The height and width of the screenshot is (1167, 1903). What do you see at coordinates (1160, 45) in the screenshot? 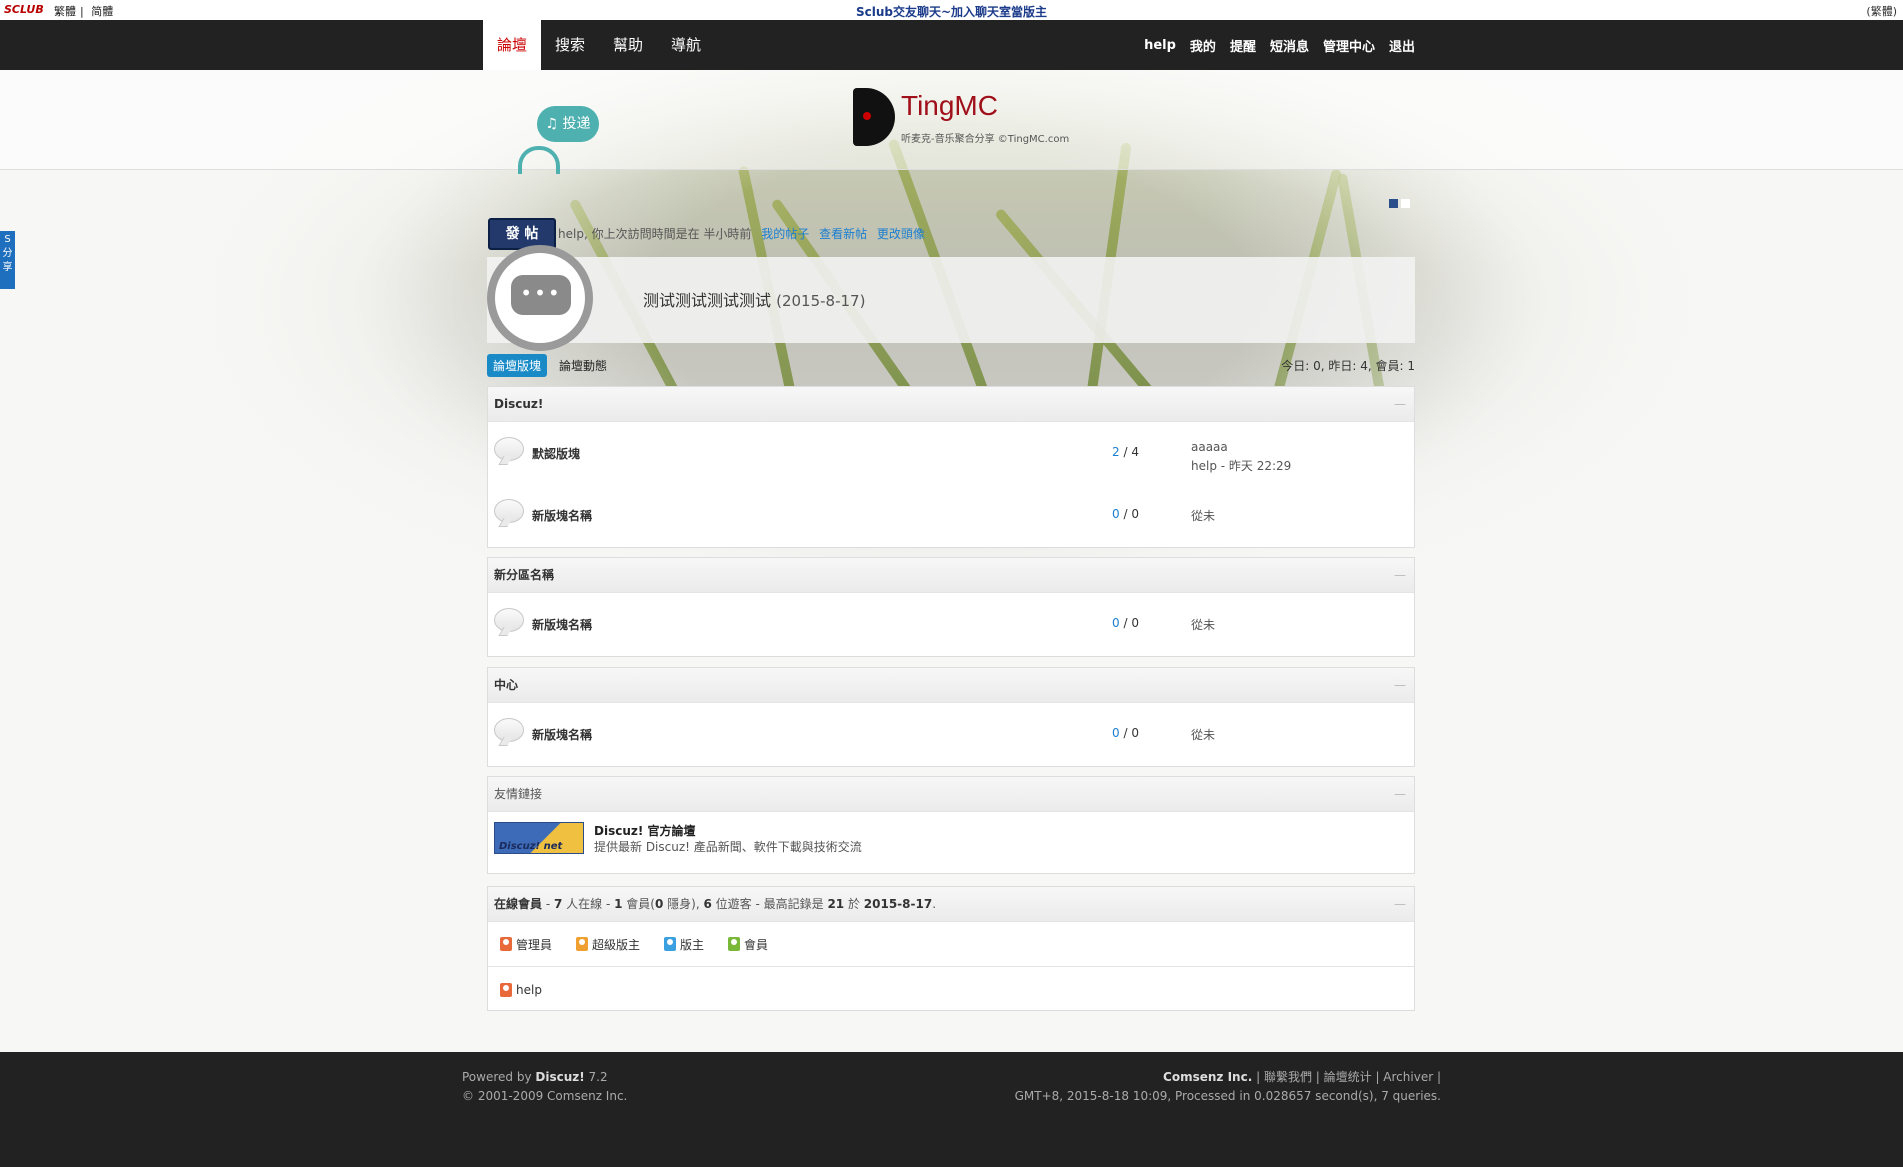
I see `nav-username: help` at bounding box center [1160, 45].